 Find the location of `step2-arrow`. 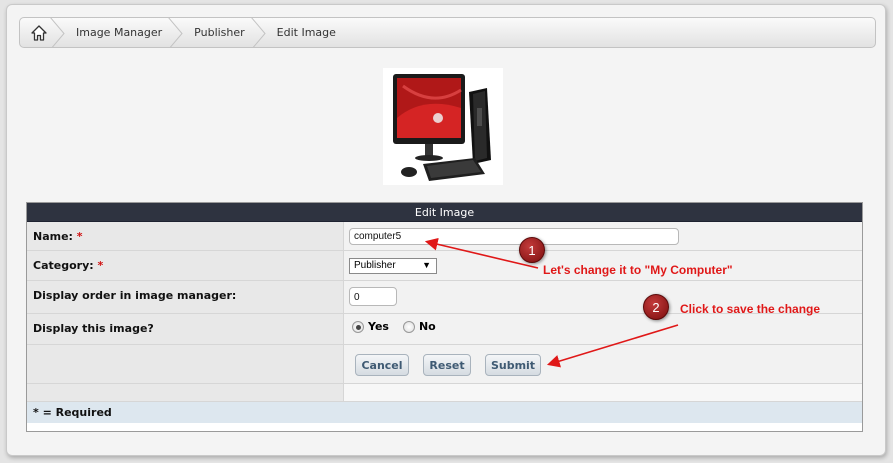

step2-arrow is located at coordinates (612, 346).